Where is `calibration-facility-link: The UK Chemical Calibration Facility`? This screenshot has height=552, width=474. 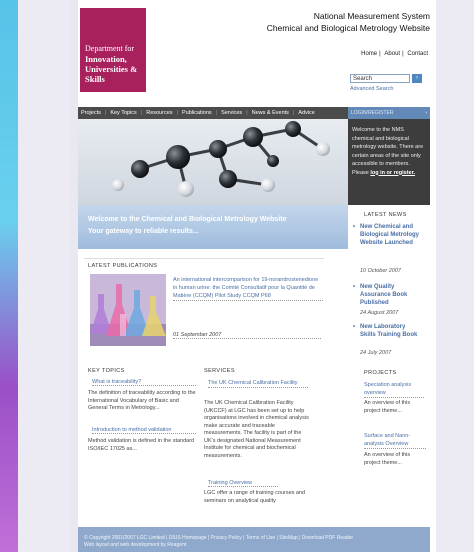 calibration-facility-link: The UK Chemical Calibration Facility is located at coordinates (258, 383).